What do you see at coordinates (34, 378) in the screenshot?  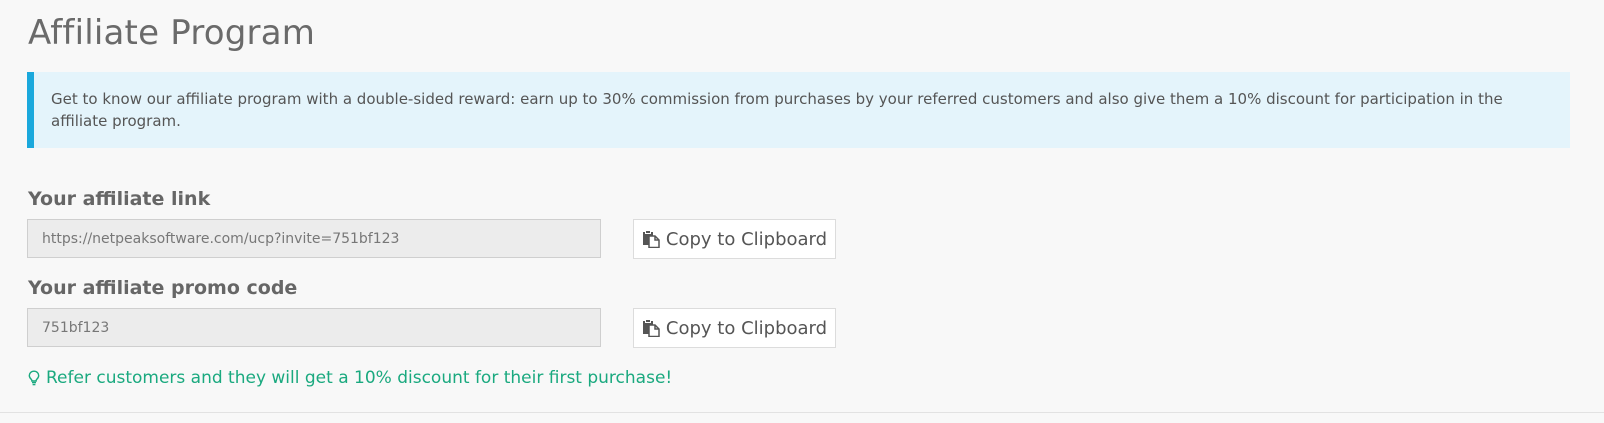 I see `lightbulb-icon` at bounding box center [34, 378].